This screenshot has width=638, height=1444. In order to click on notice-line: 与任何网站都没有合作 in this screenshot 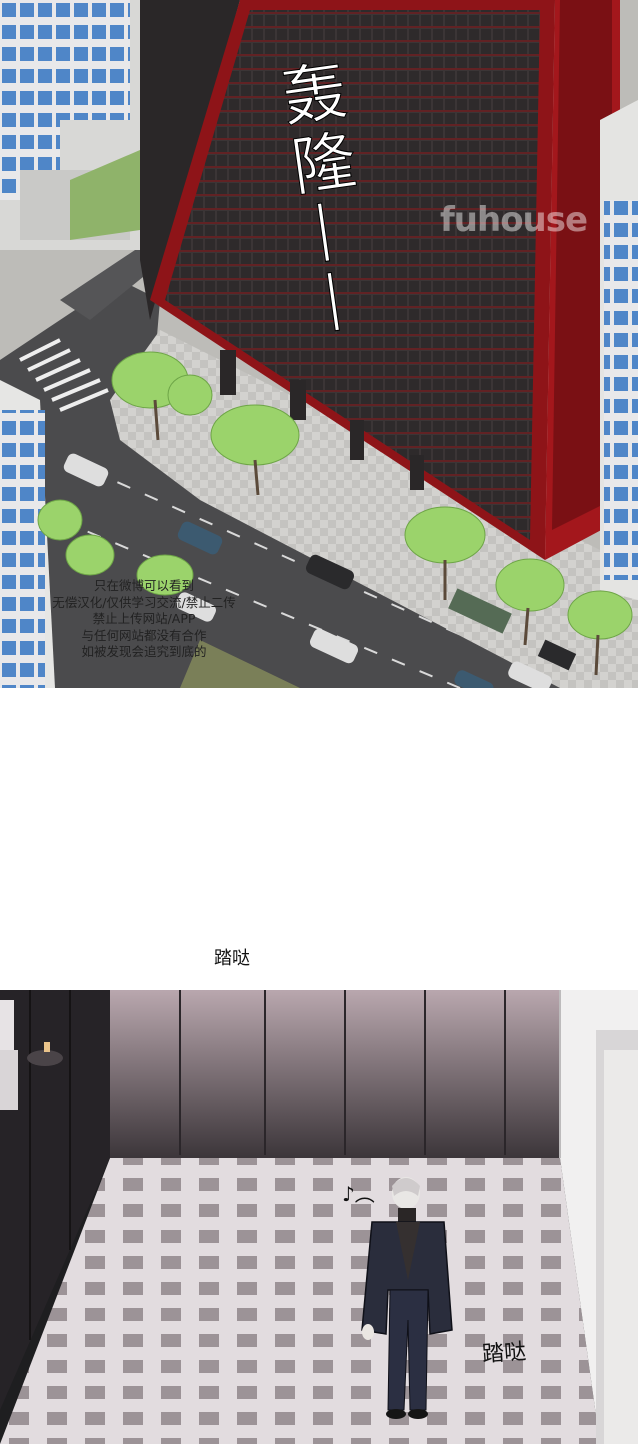, I will do `click(144, 635)`.